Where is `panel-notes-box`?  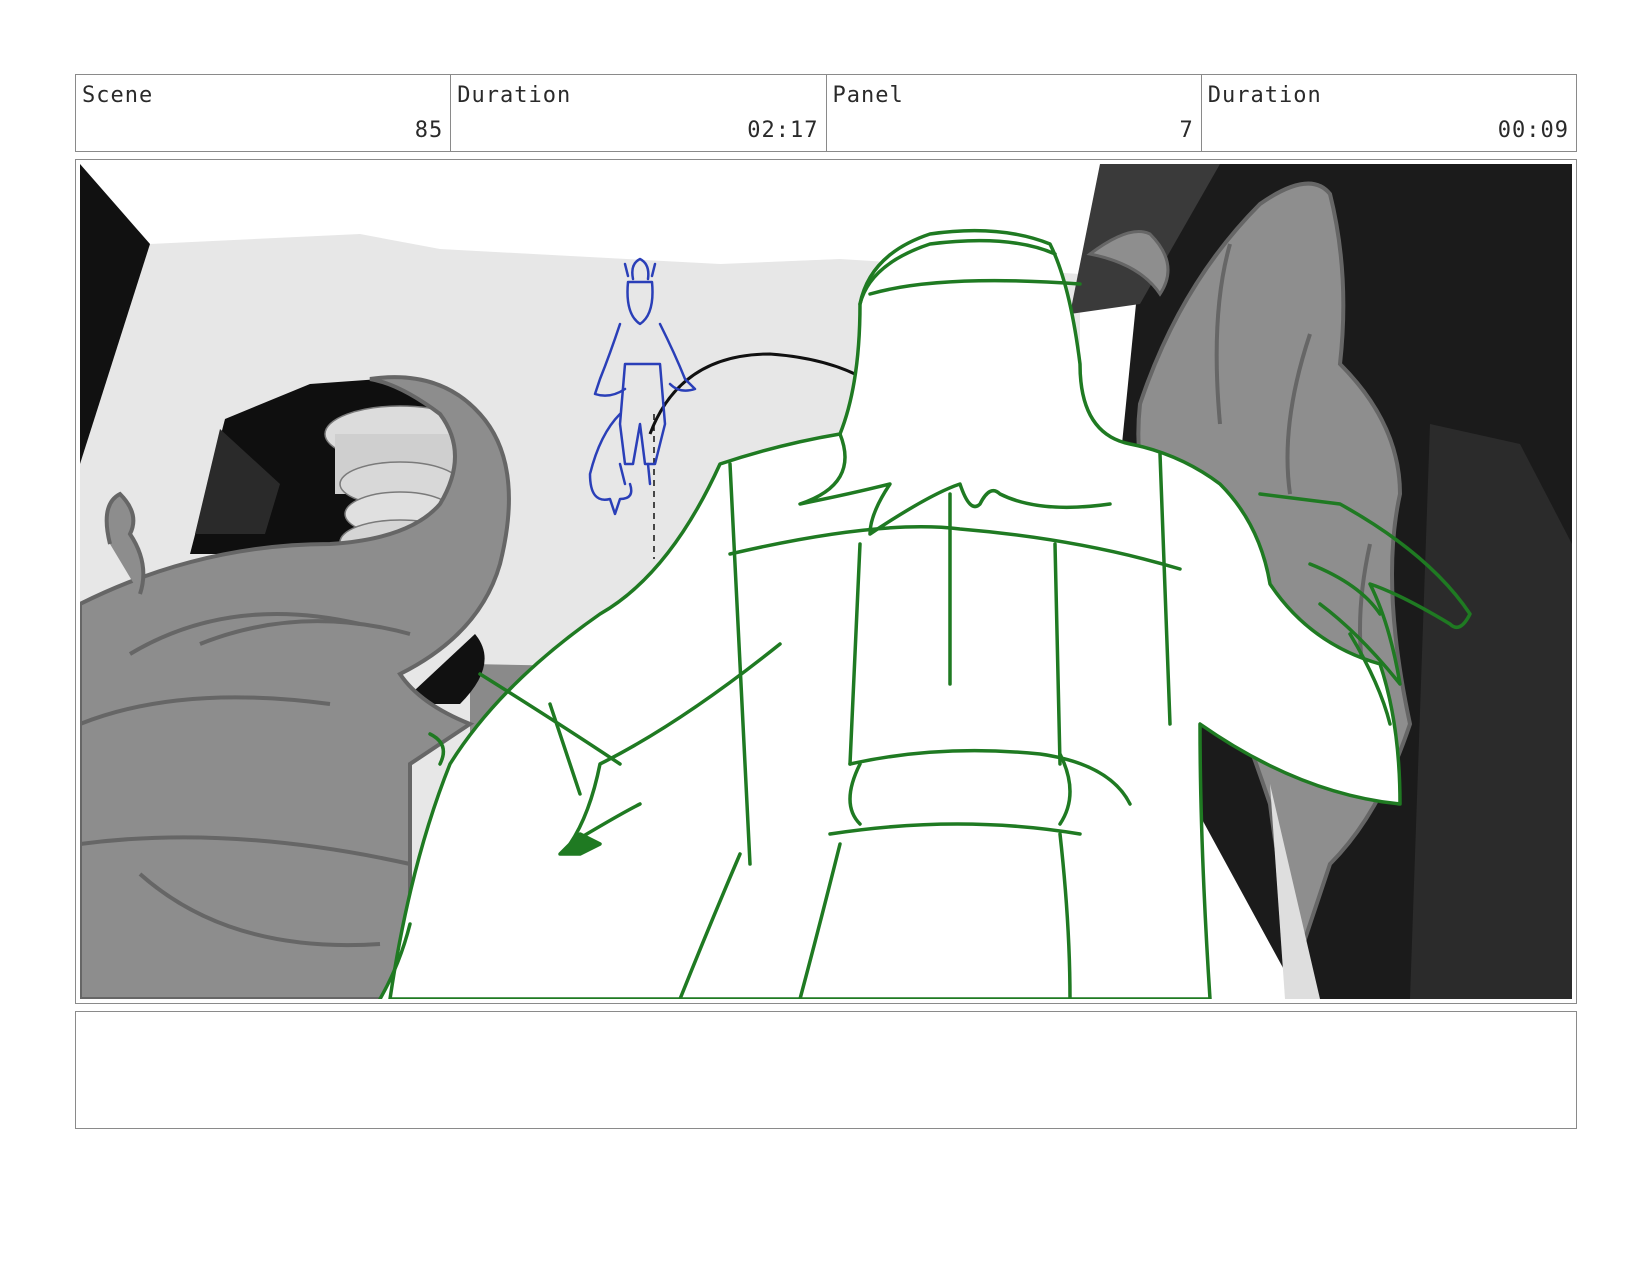
panel-notes-box is located at coordinates (826, 1070).